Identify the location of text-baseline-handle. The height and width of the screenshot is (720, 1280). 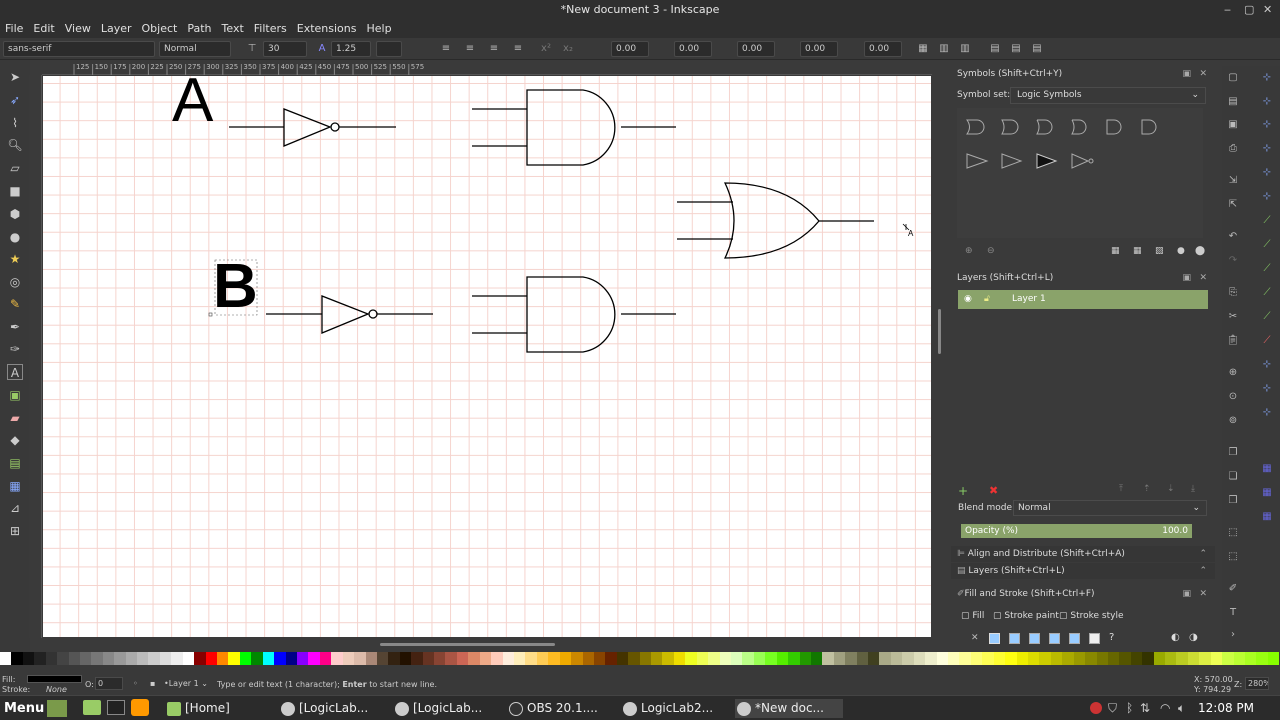
(210, 314).